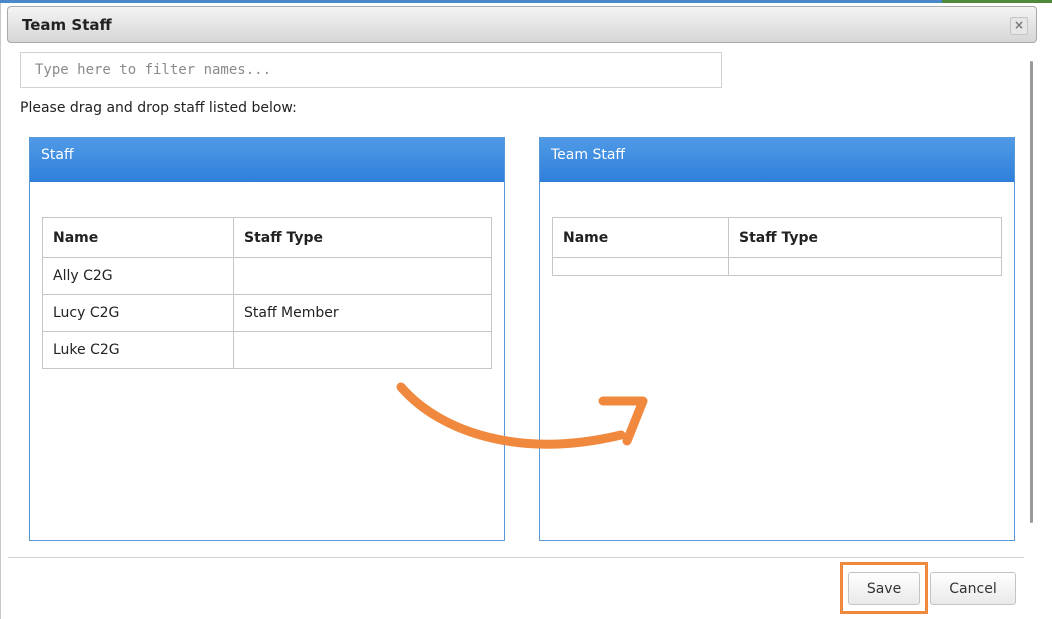 Image resolution: width=1052 pixels, height=619 pixels. What do you see at coordinates (138, 276) in the screenshot?
I see `staff-name-cell: Ally C2G` at bounding box center [138, 276].